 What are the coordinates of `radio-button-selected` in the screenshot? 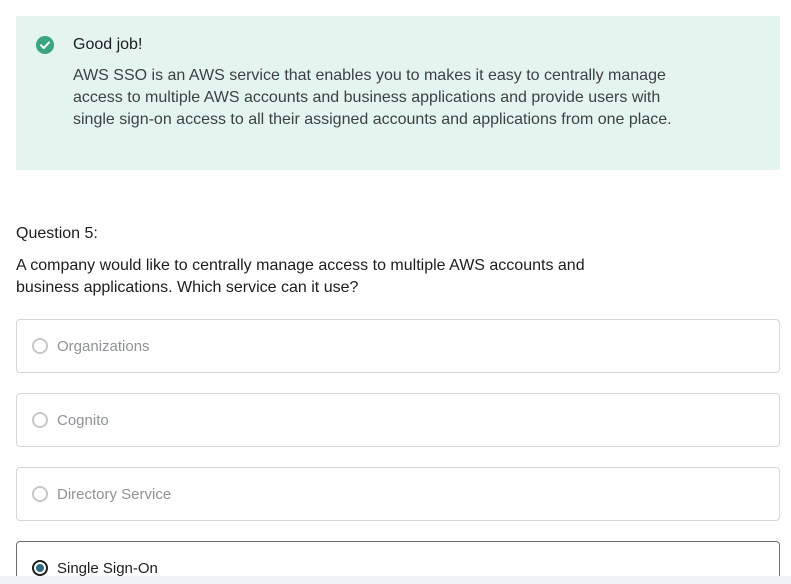 It's located at (40, 568).